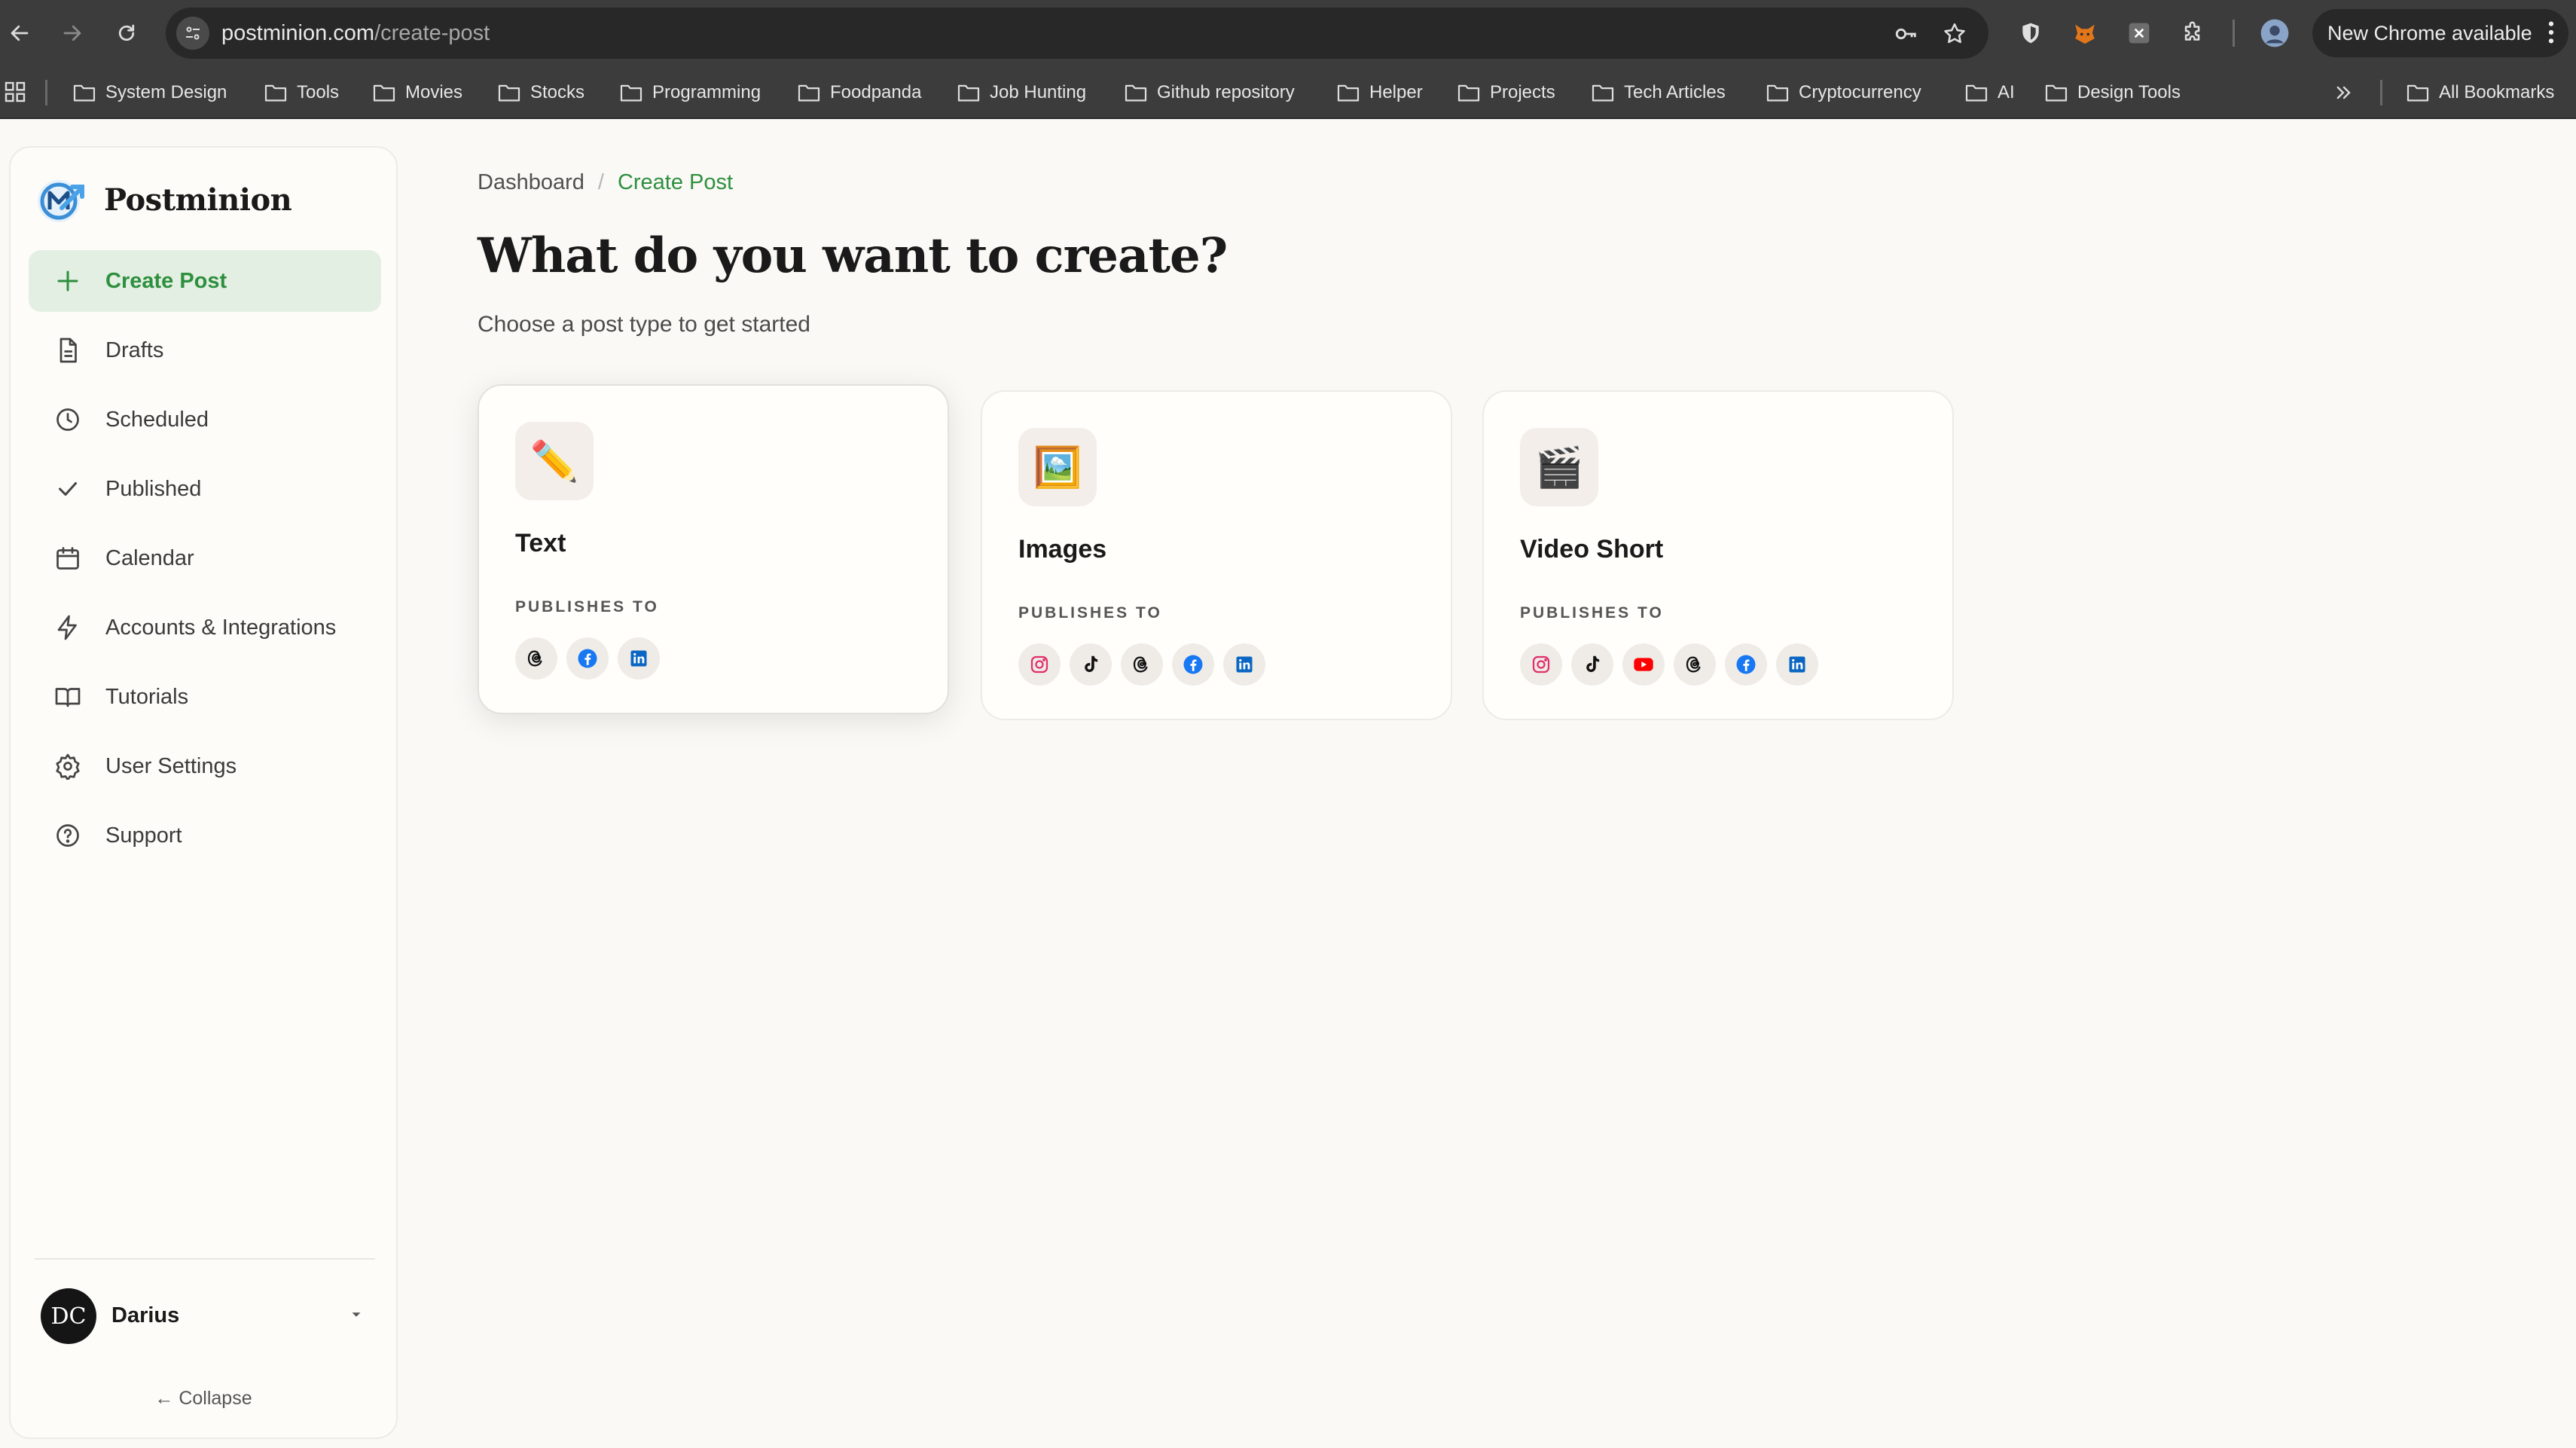  I want to click on bookmark-folder: Helper, so click(1380, 92).